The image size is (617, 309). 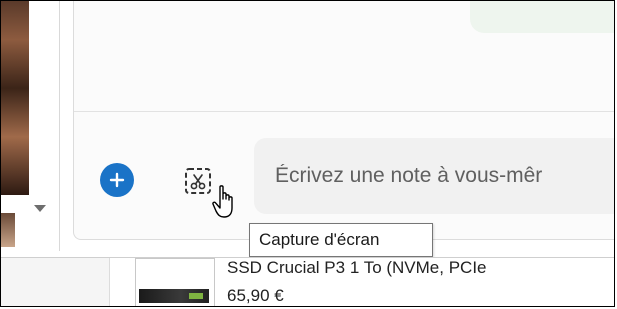 What do you see at coordinates (319, 239) in the screenshot?
I see `tooltip-text: Capture d'écran` at bounding box center [319, 239].